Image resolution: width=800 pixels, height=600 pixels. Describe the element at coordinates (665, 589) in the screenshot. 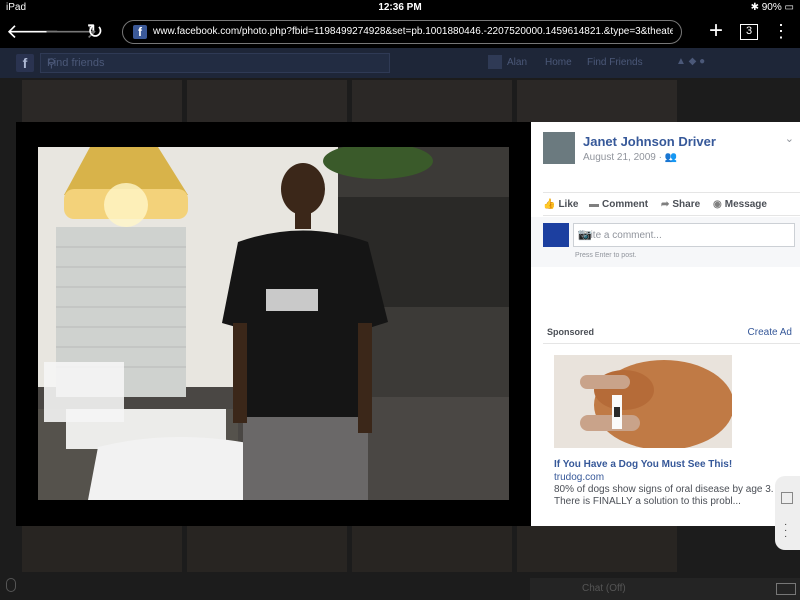

I see `chat-bar: Chat (Off)` at that location.